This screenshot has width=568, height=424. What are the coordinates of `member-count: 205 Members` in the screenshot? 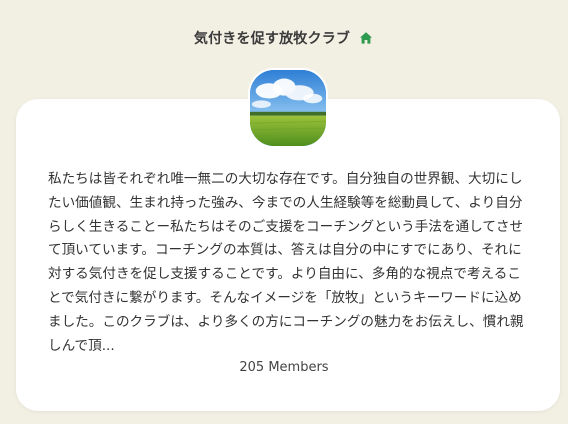 It's located at (284, 367).